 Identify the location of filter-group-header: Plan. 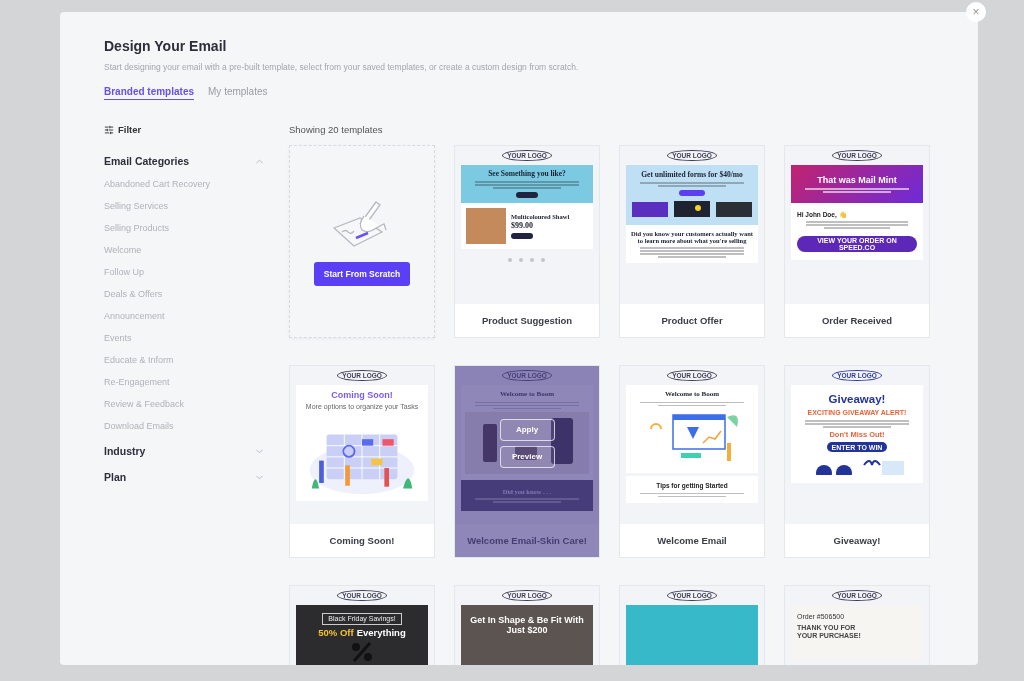
(184, 477).